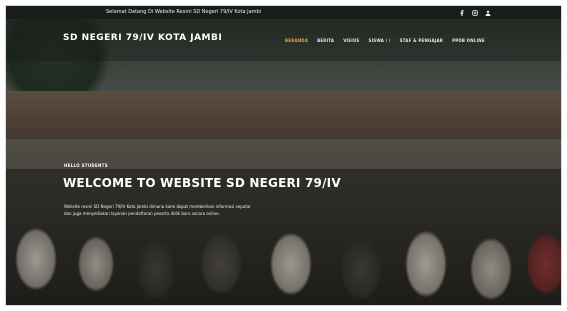  What do you see at coordinates (142, 38) in the screenshot?
I see `site-brand: SD NEGERI 79/IV KOTA JAMBI` at bounding box center [142, 38].